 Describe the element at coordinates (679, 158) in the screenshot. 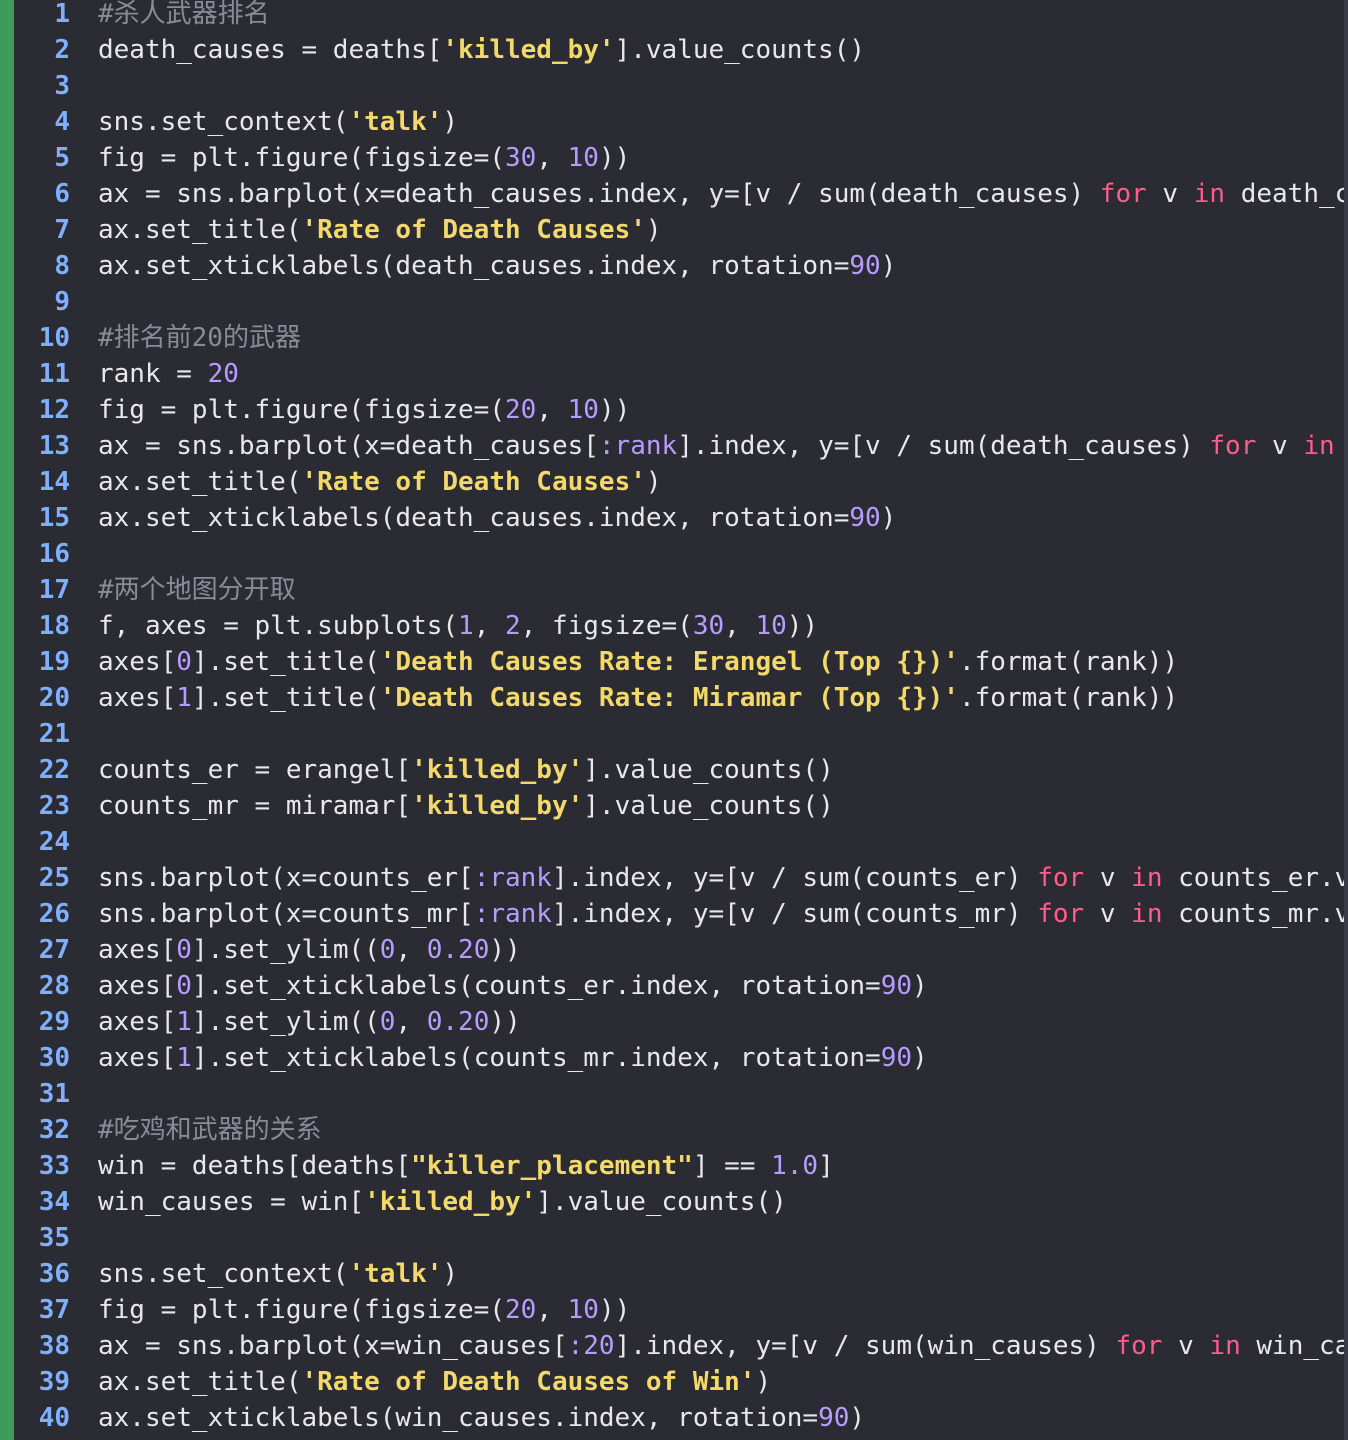

I see `code-line: 5 fig = plt.figure(figsize=(30, 10))` at that location.